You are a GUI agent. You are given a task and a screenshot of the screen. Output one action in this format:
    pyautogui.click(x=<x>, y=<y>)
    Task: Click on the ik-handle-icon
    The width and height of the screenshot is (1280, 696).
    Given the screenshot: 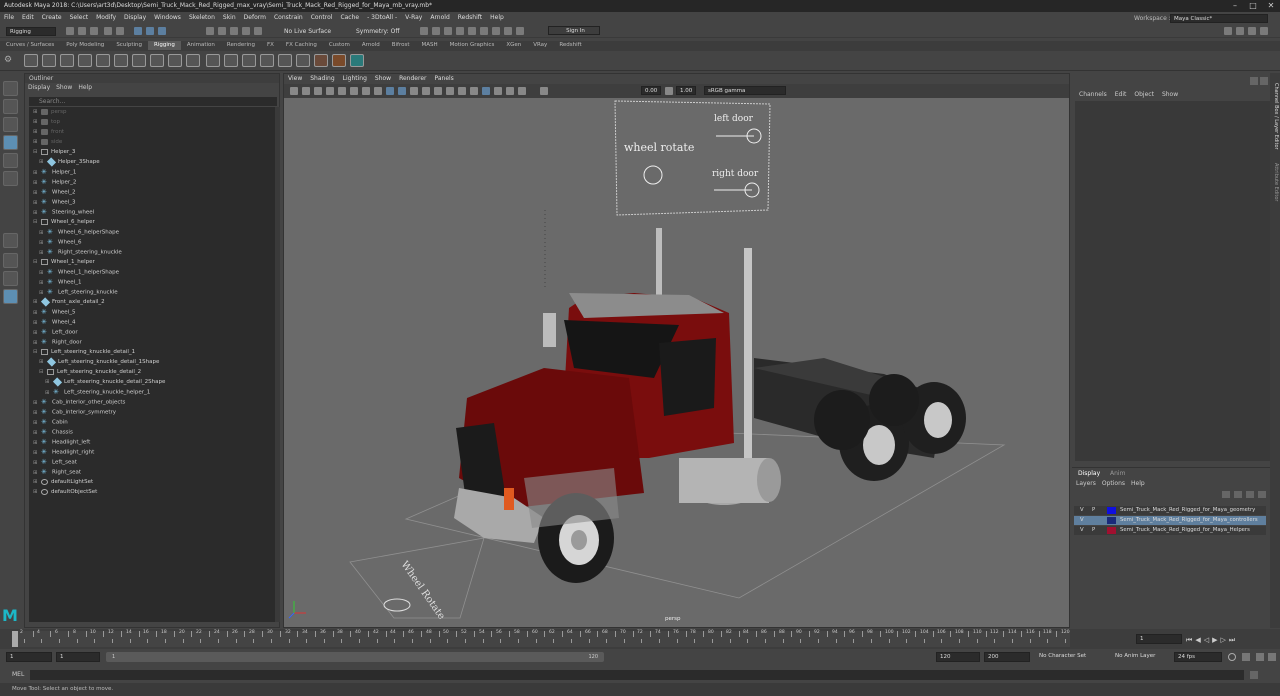 What is the action you would take?
    pyautogui.click(x=49, y=60)
    